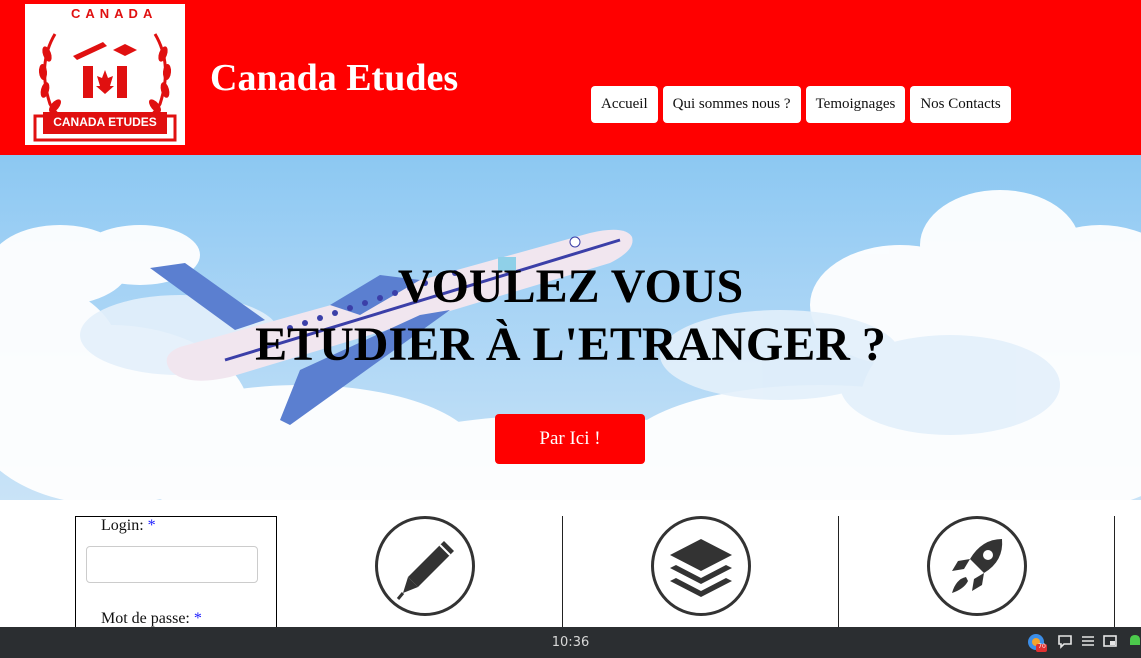 Image resolution: width=1141 pixels, height=658 pixels. I want to click on site-title: Canada Etudes, so click(334, 78).